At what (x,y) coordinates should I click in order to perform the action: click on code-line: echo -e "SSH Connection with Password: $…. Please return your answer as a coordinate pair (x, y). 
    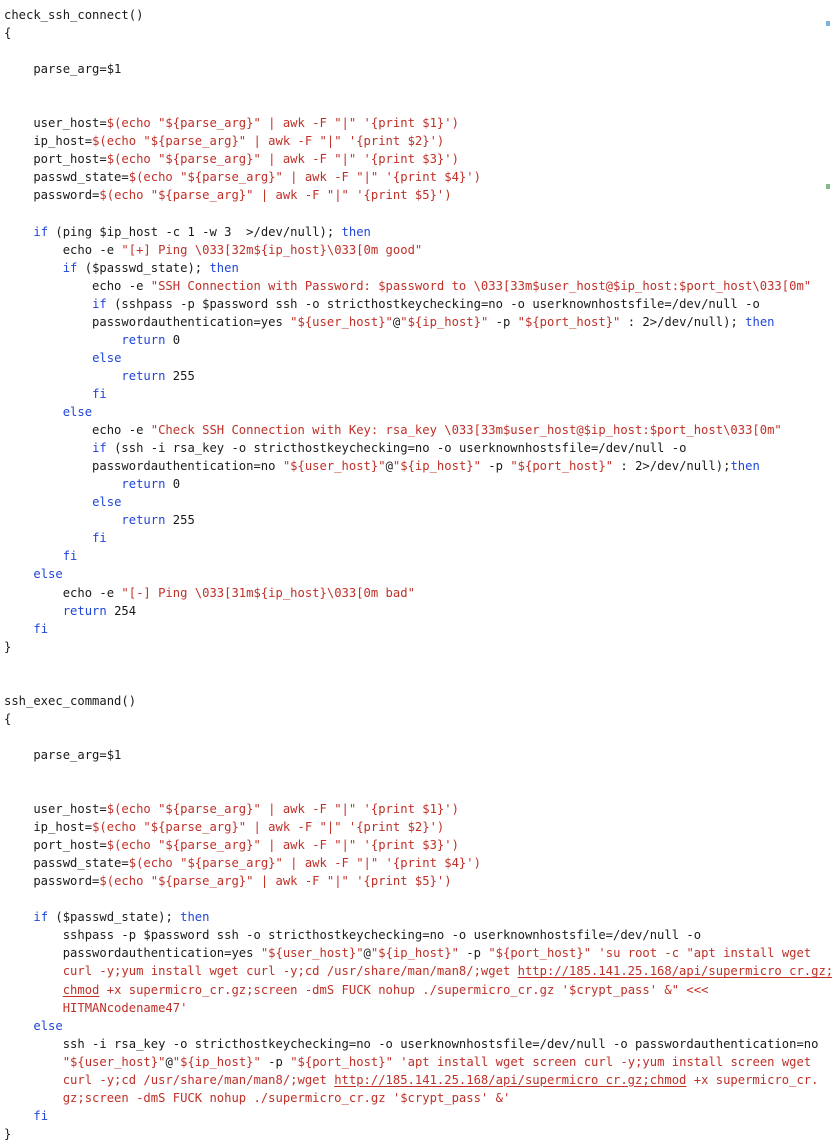
    Looking at the image, I should click on (418, 286).